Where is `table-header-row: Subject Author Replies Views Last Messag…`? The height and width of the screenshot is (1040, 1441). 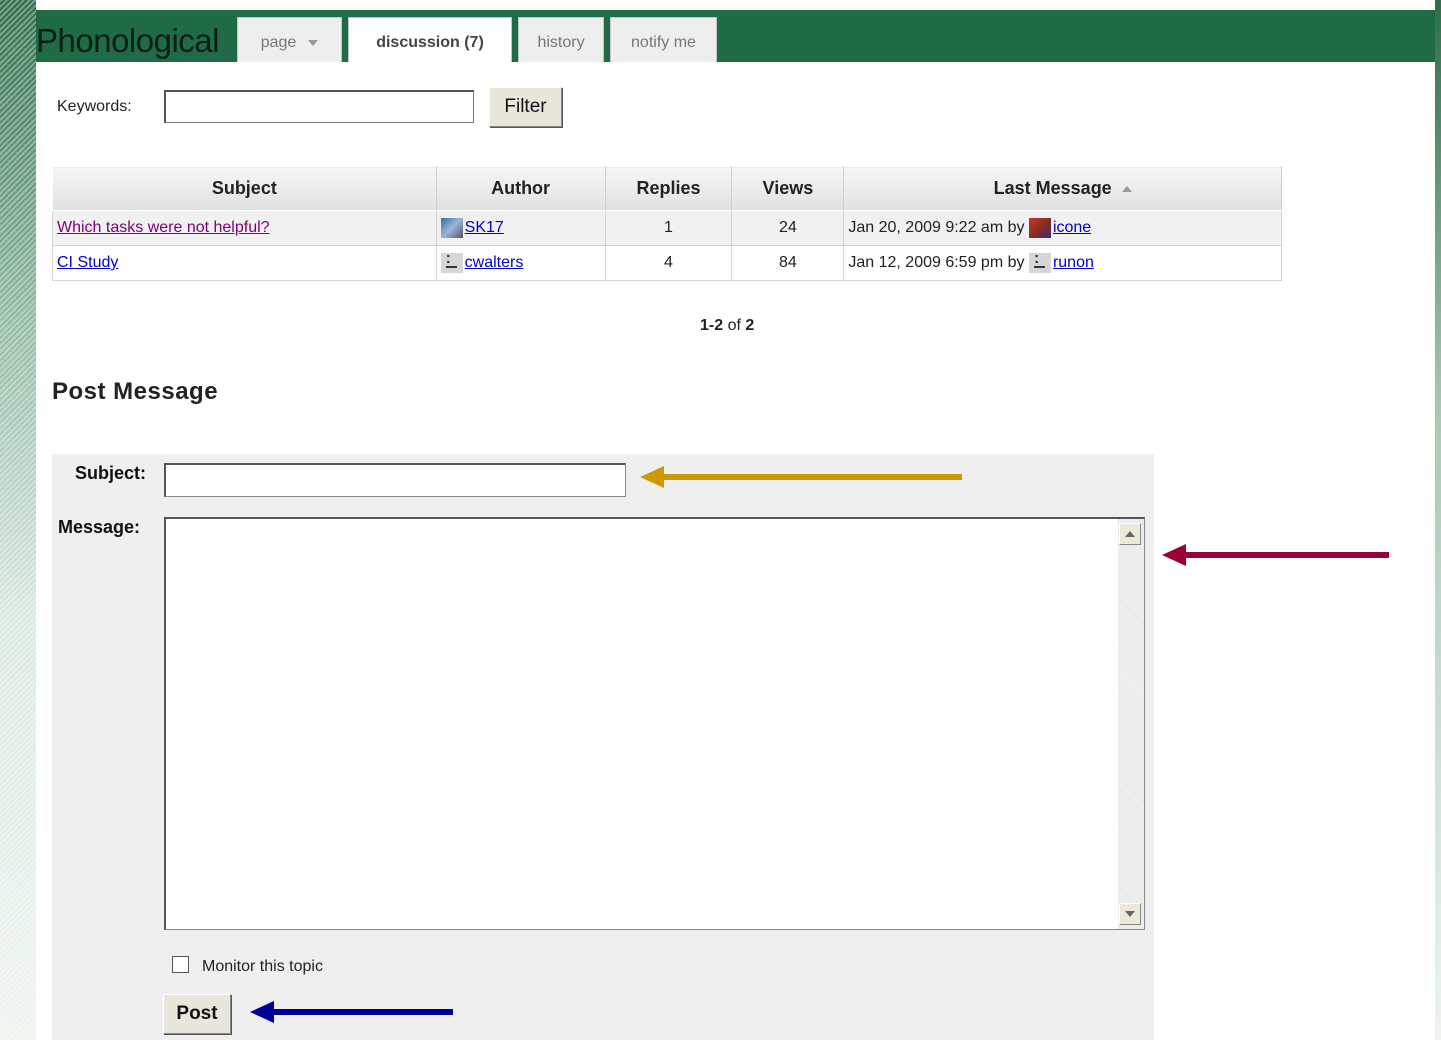 table-header-row: Subject Author Replies Views Last Messag… is located at coordinates (667, 188).